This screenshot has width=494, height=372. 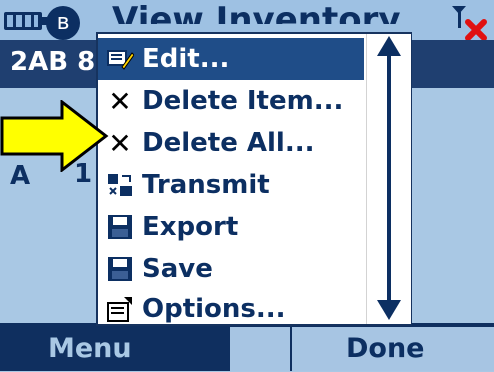 What do you see at coordinates (389, 308) in the screenshot?
I see `scroll-down-arrow-icon` at bounding box center [389, 308].